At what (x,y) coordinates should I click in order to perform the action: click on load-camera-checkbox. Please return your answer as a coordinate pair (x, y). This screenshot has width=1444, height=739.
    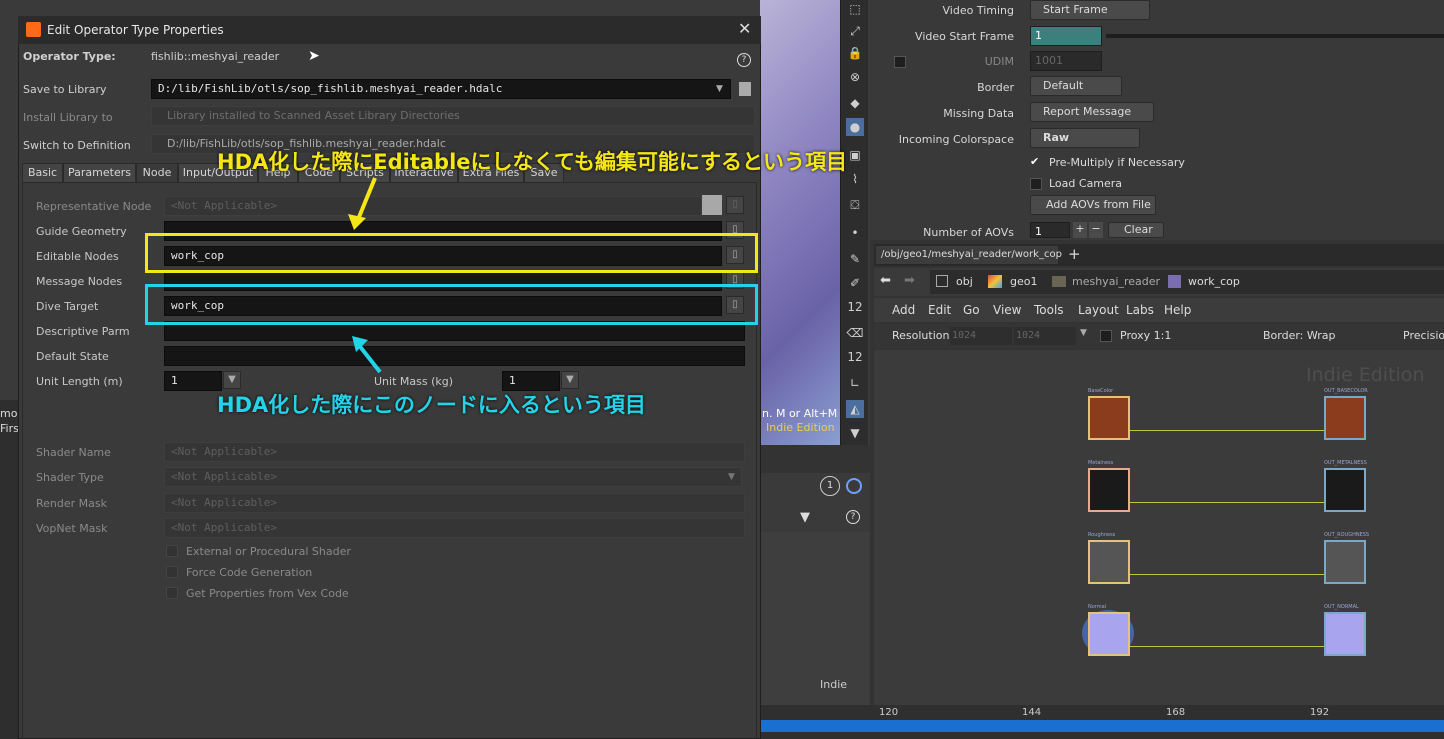
    Looking at the image, I should click on (1036, 184).